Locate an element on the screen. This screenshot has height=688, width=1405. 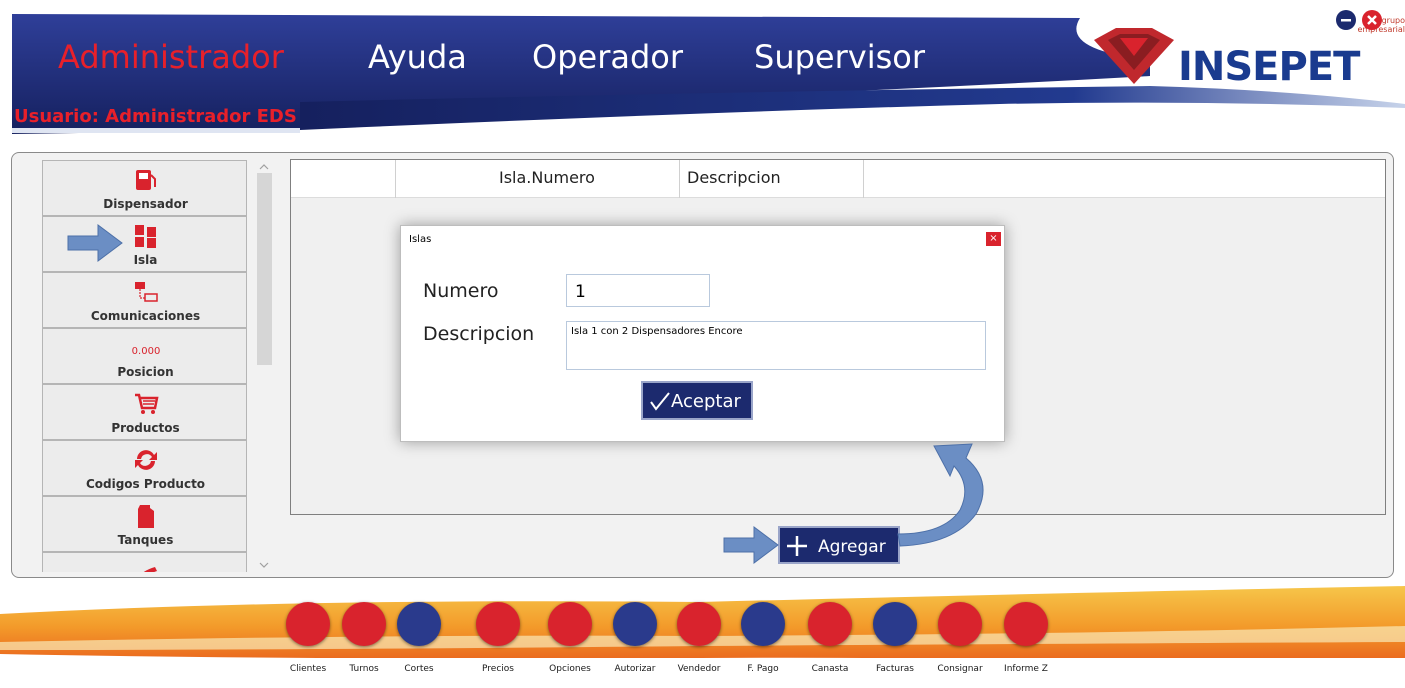
toolbar-label: Informe Z is located at coordinates (1026, 669).